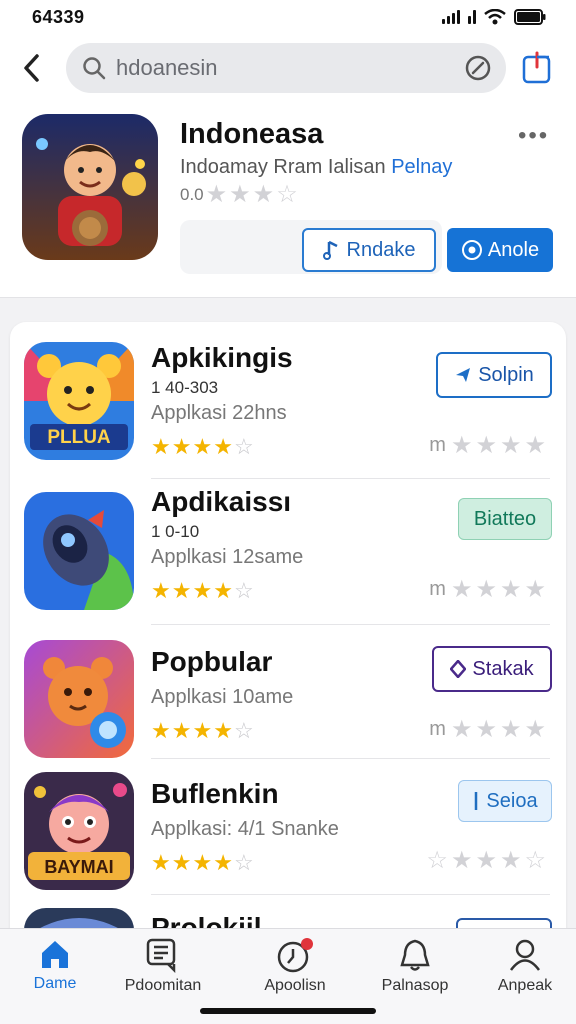 This screenshot has width=576, height=1024. I want to click on divider, so click(350, 894).